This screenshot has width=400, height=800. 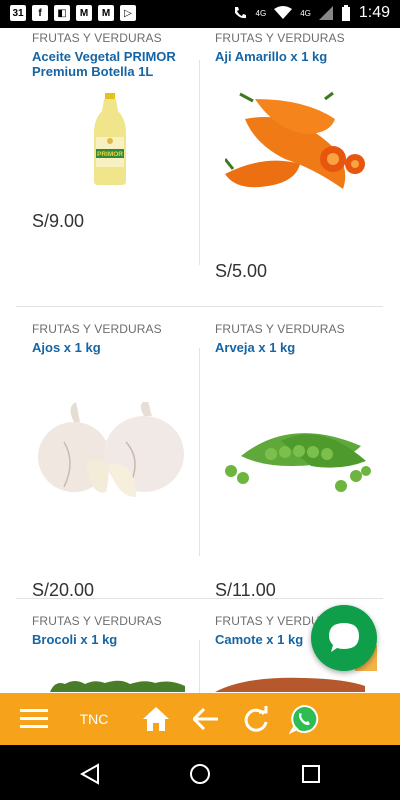 I want to click on back-button, so click(x=206, y=719).